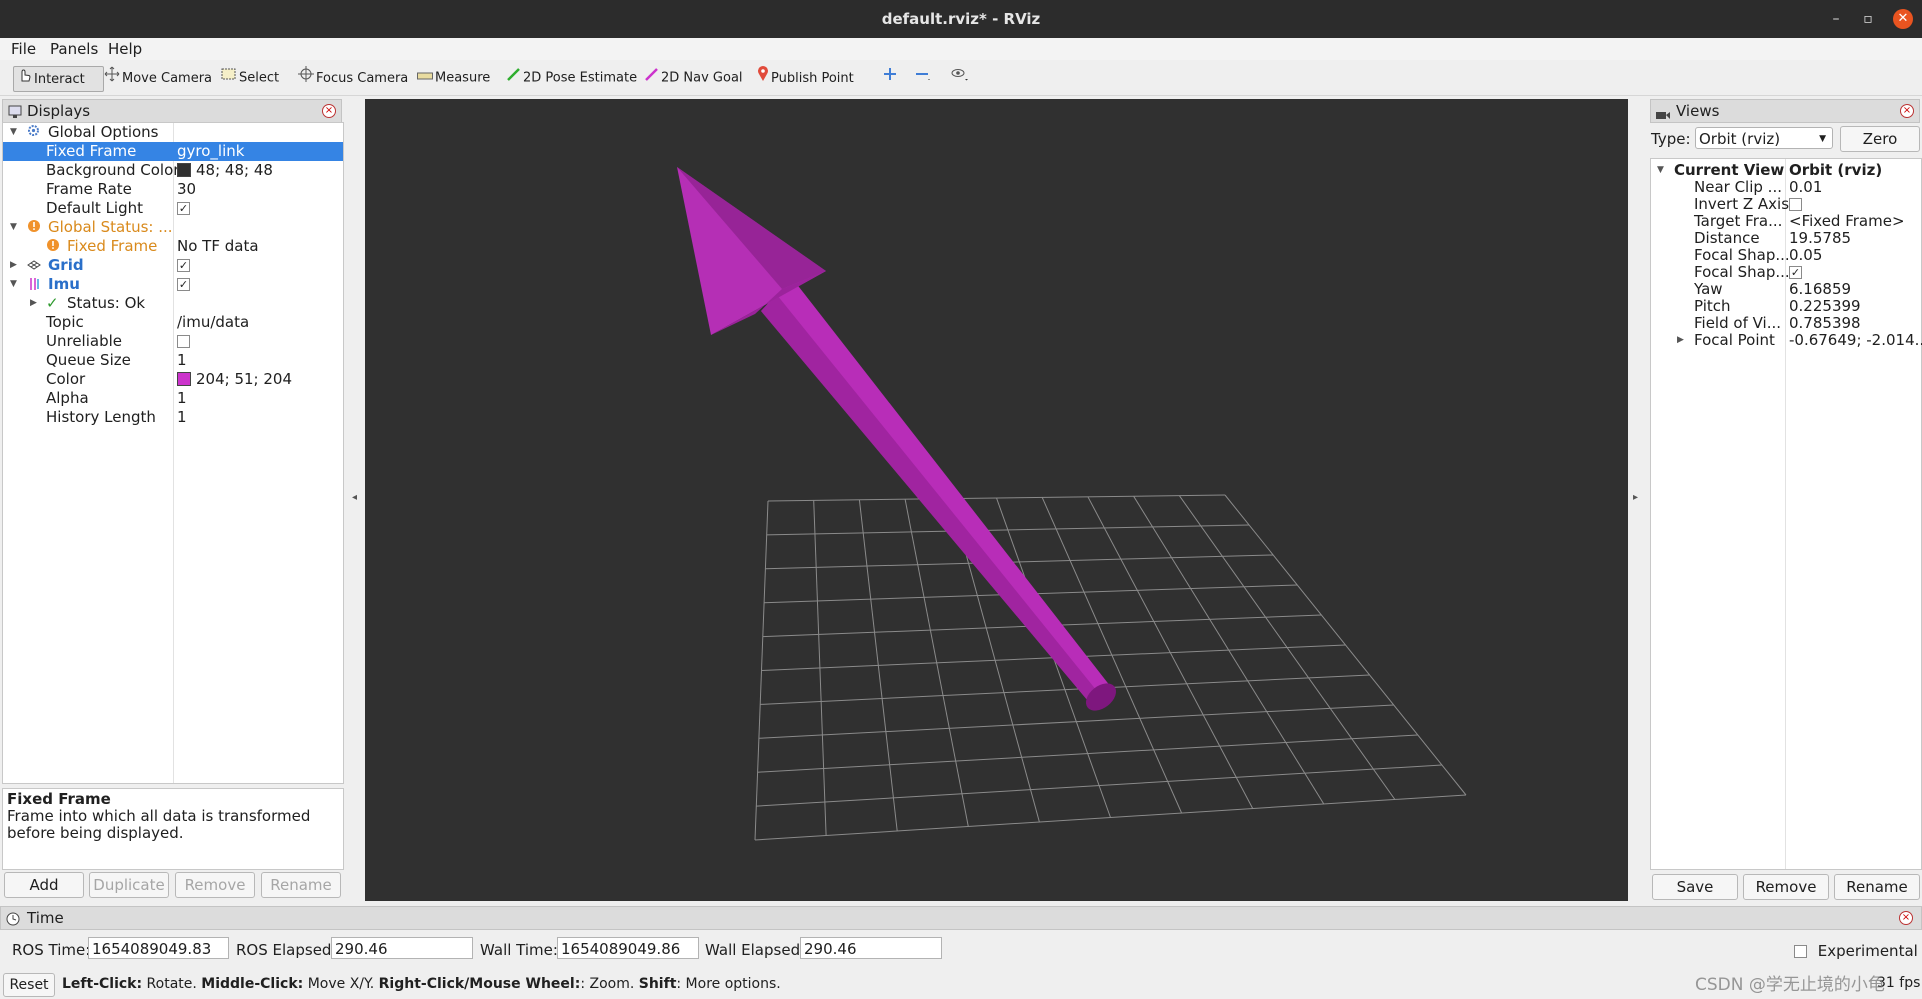  What do you see at coordinates (184, 378) in the screenshot?
I see `color-swatch` at bounding box center [184, 378].